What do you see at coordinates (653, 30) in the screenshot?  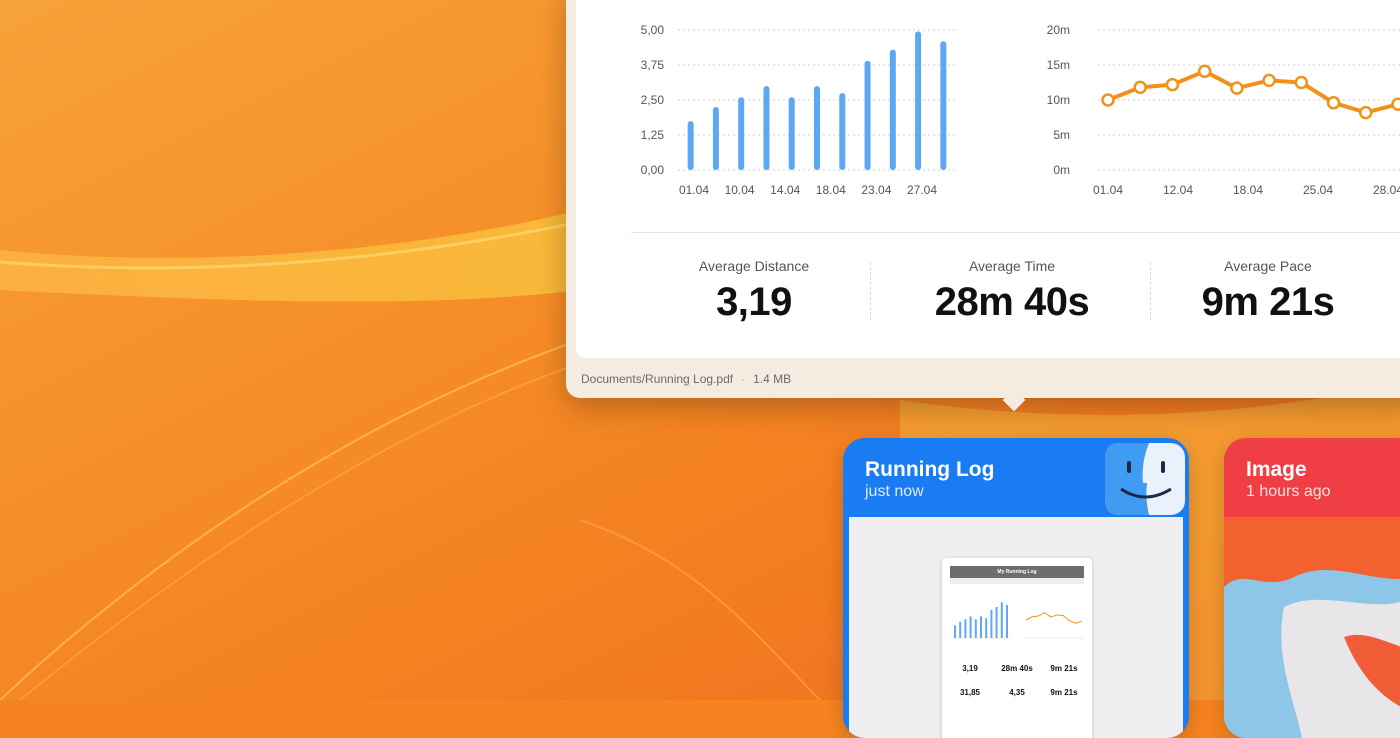 I see `y-tick-label: 5,00` at bounding box center [653, 30].